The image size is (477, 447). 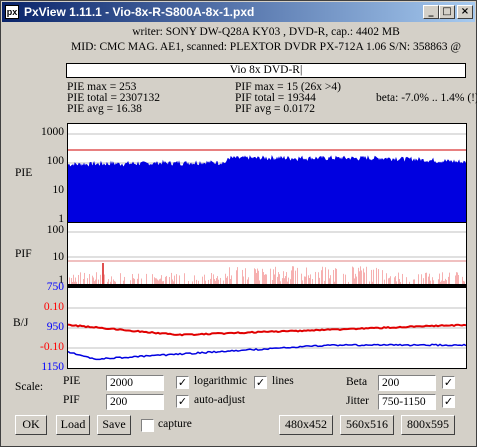 What do you see at coordinates (135, 402) in the screenshot?
I see `pif-scale-input: 200` at bounding box center [135, 402].